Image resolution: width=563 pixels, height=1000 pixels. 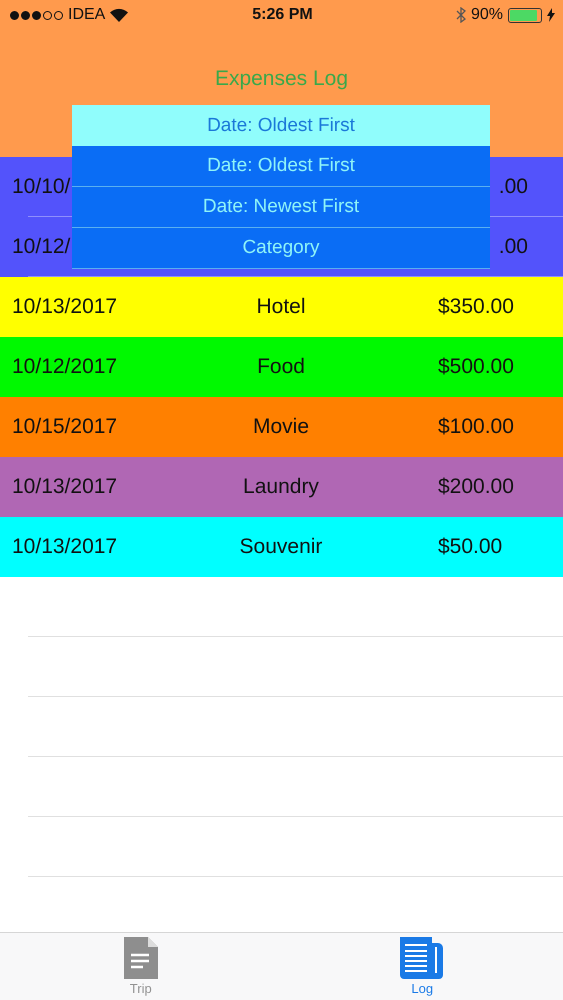 I want to click on newspaper-icon, so click(x=422, y=958).